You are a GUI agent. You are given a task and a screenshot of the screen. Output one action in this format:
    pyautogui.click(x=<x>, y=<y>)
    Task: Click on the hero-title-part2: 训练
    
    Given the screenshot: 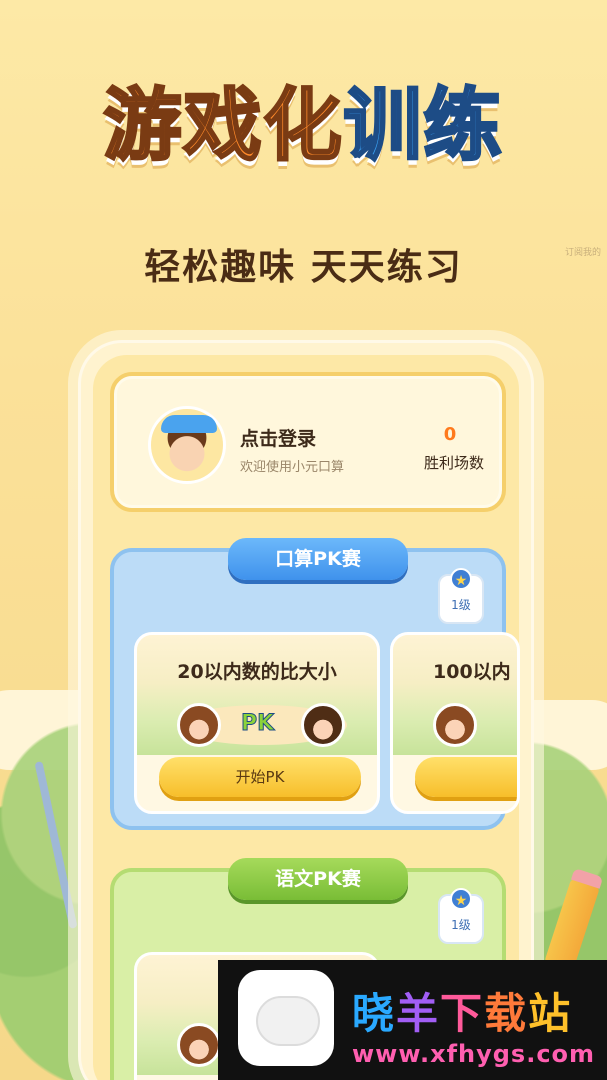 What is the action you would take?
    pyautogui.click(x=423, y=126)
    